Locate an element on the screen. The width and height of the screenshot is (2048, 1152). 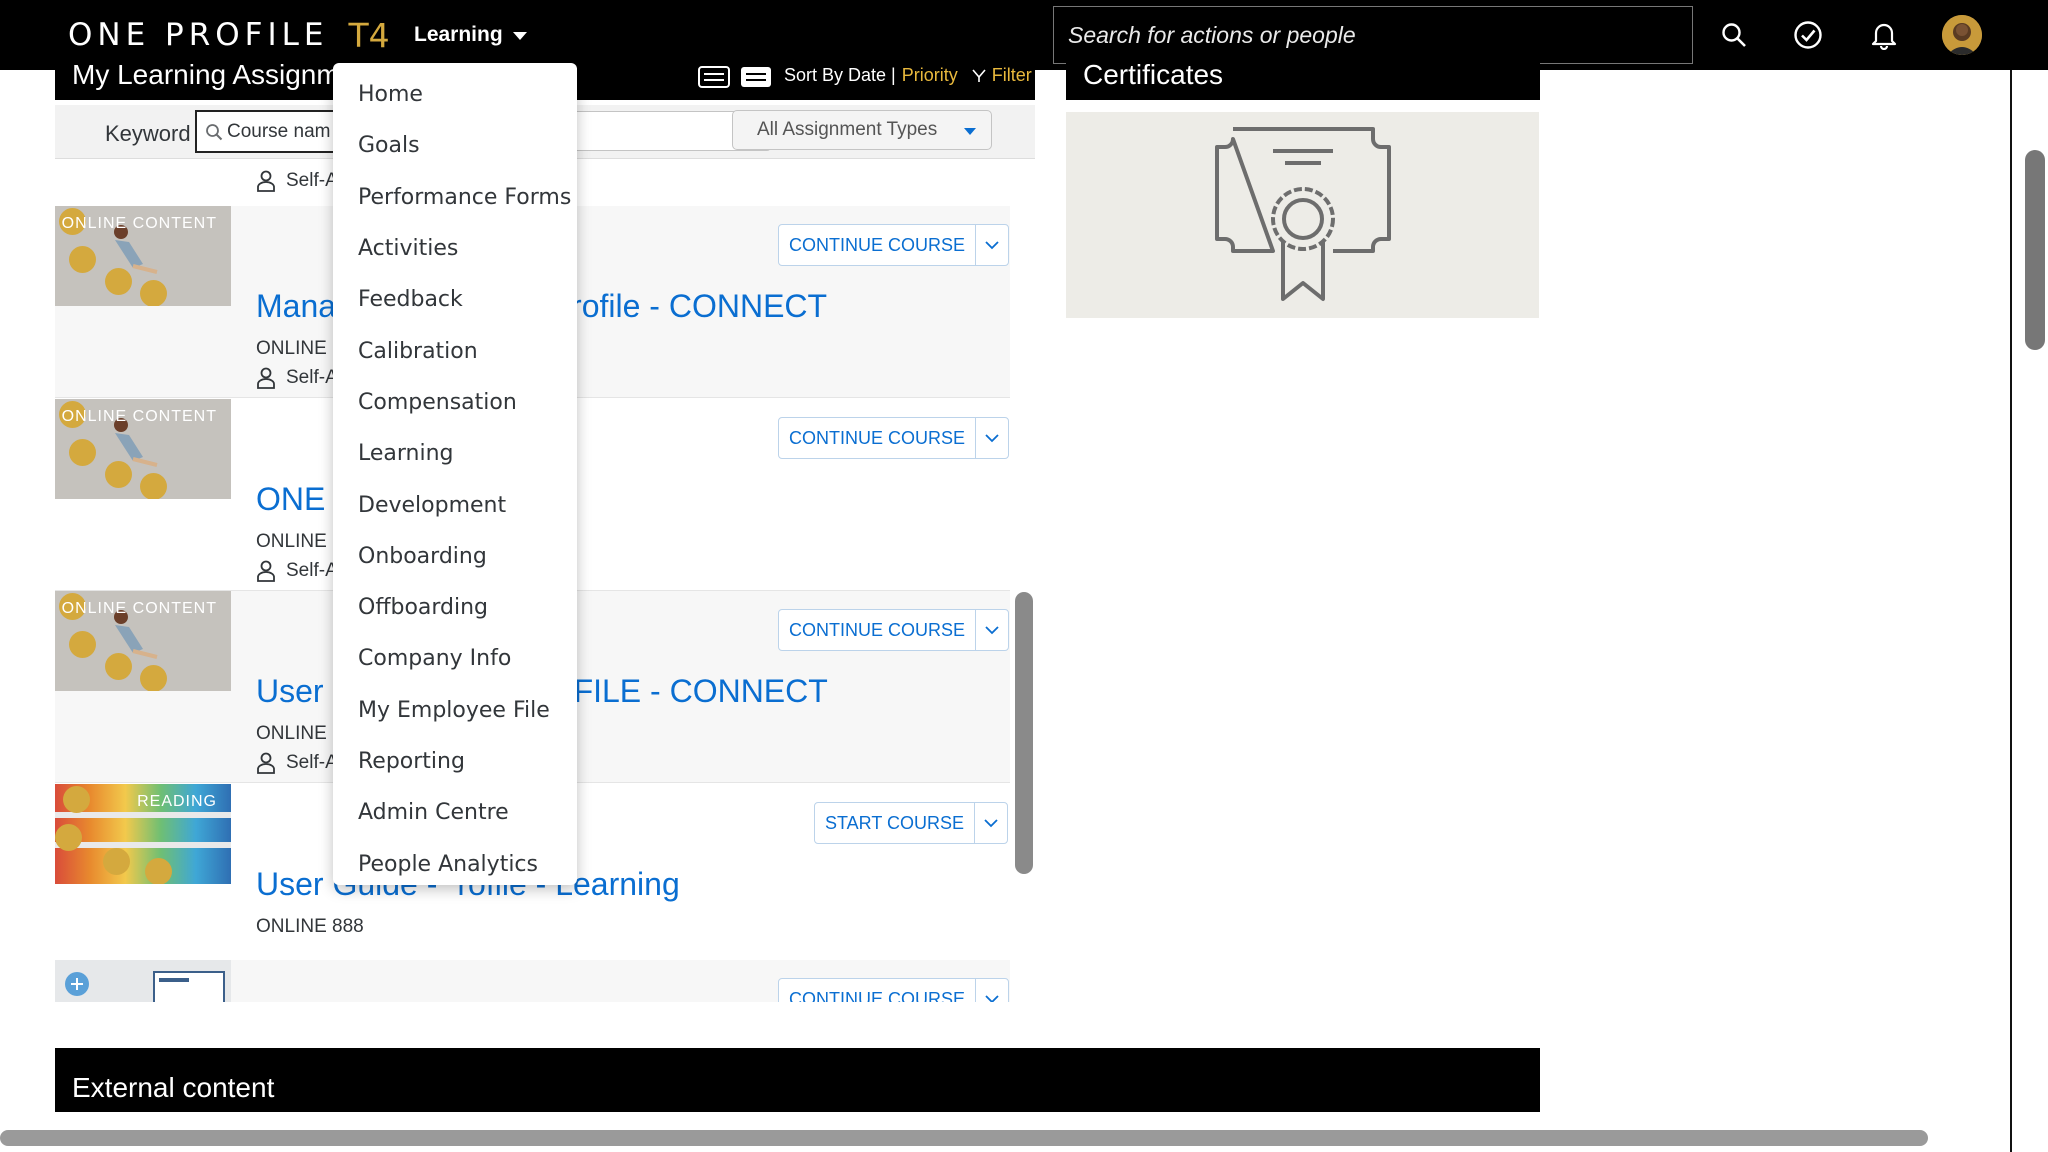
global-search-box is located at coordinates (1373, 35).